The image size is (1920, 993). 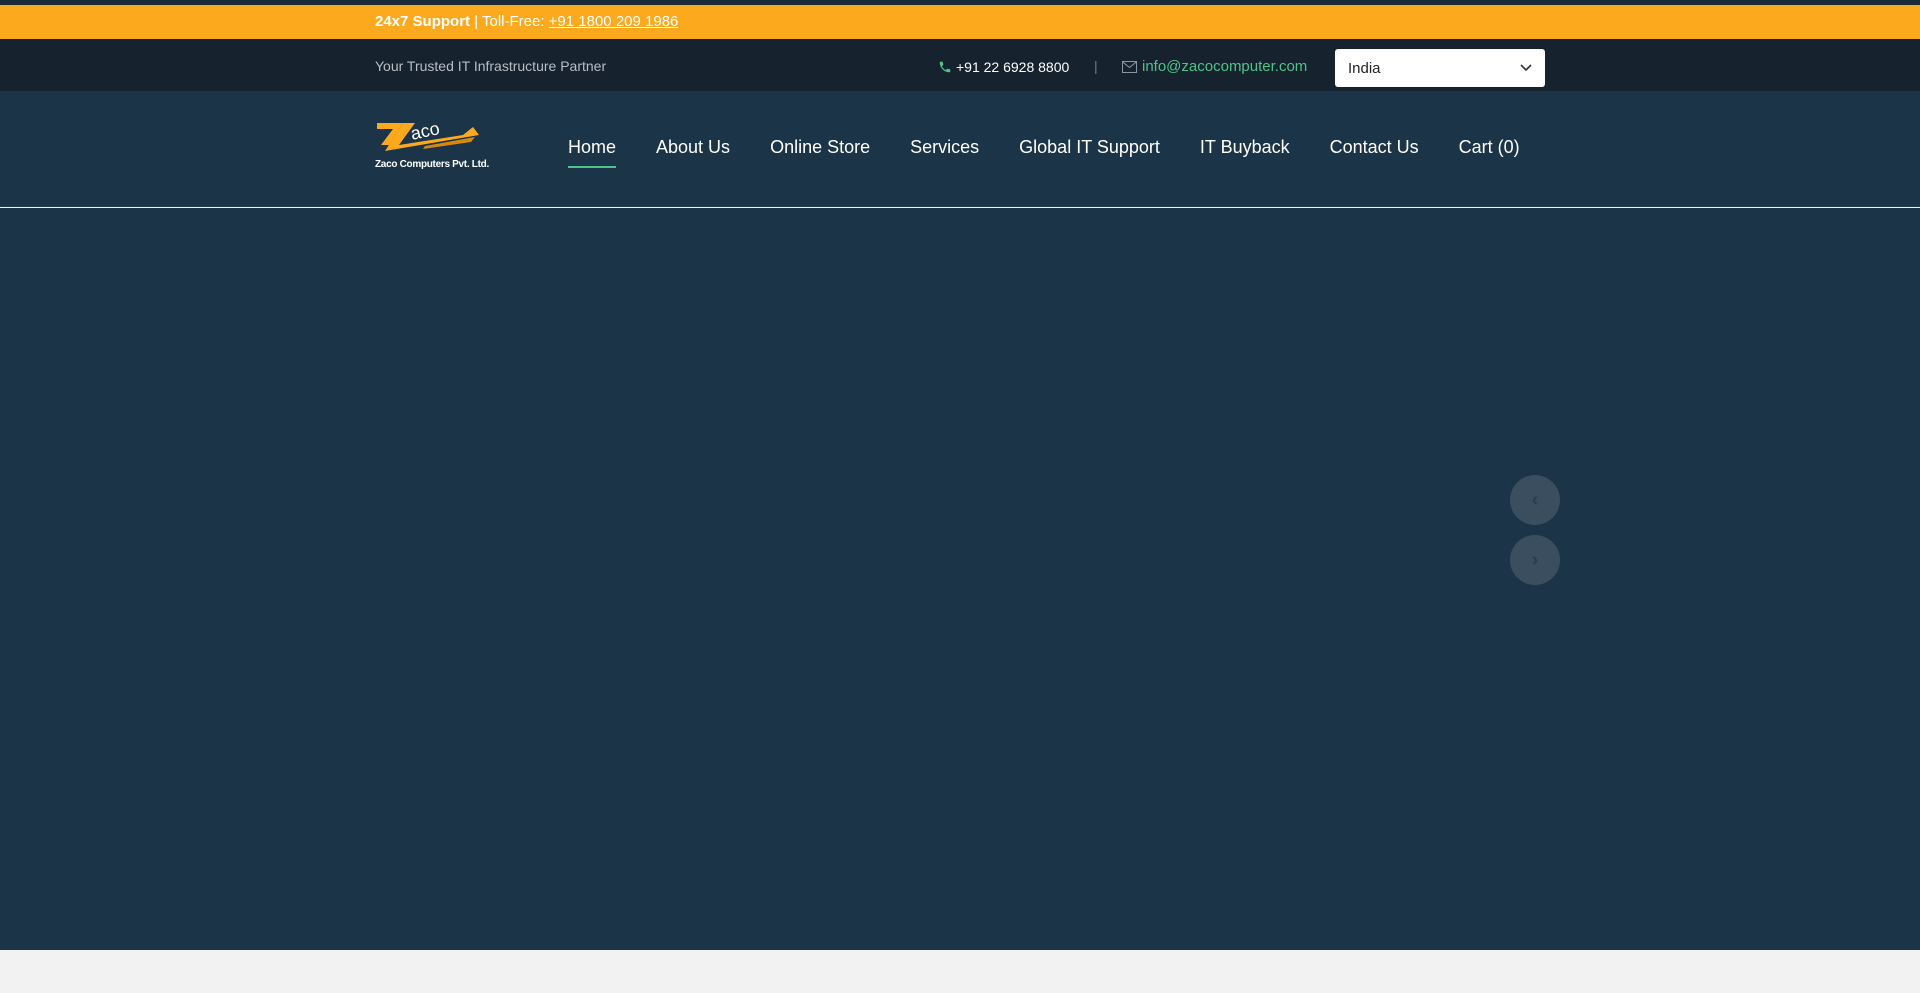 What do you see at coordinates (491, 66) in the screenshot?
I see `tagline: Your Trusted IT Infrastructure Partner` at bounding box center [491, 66].